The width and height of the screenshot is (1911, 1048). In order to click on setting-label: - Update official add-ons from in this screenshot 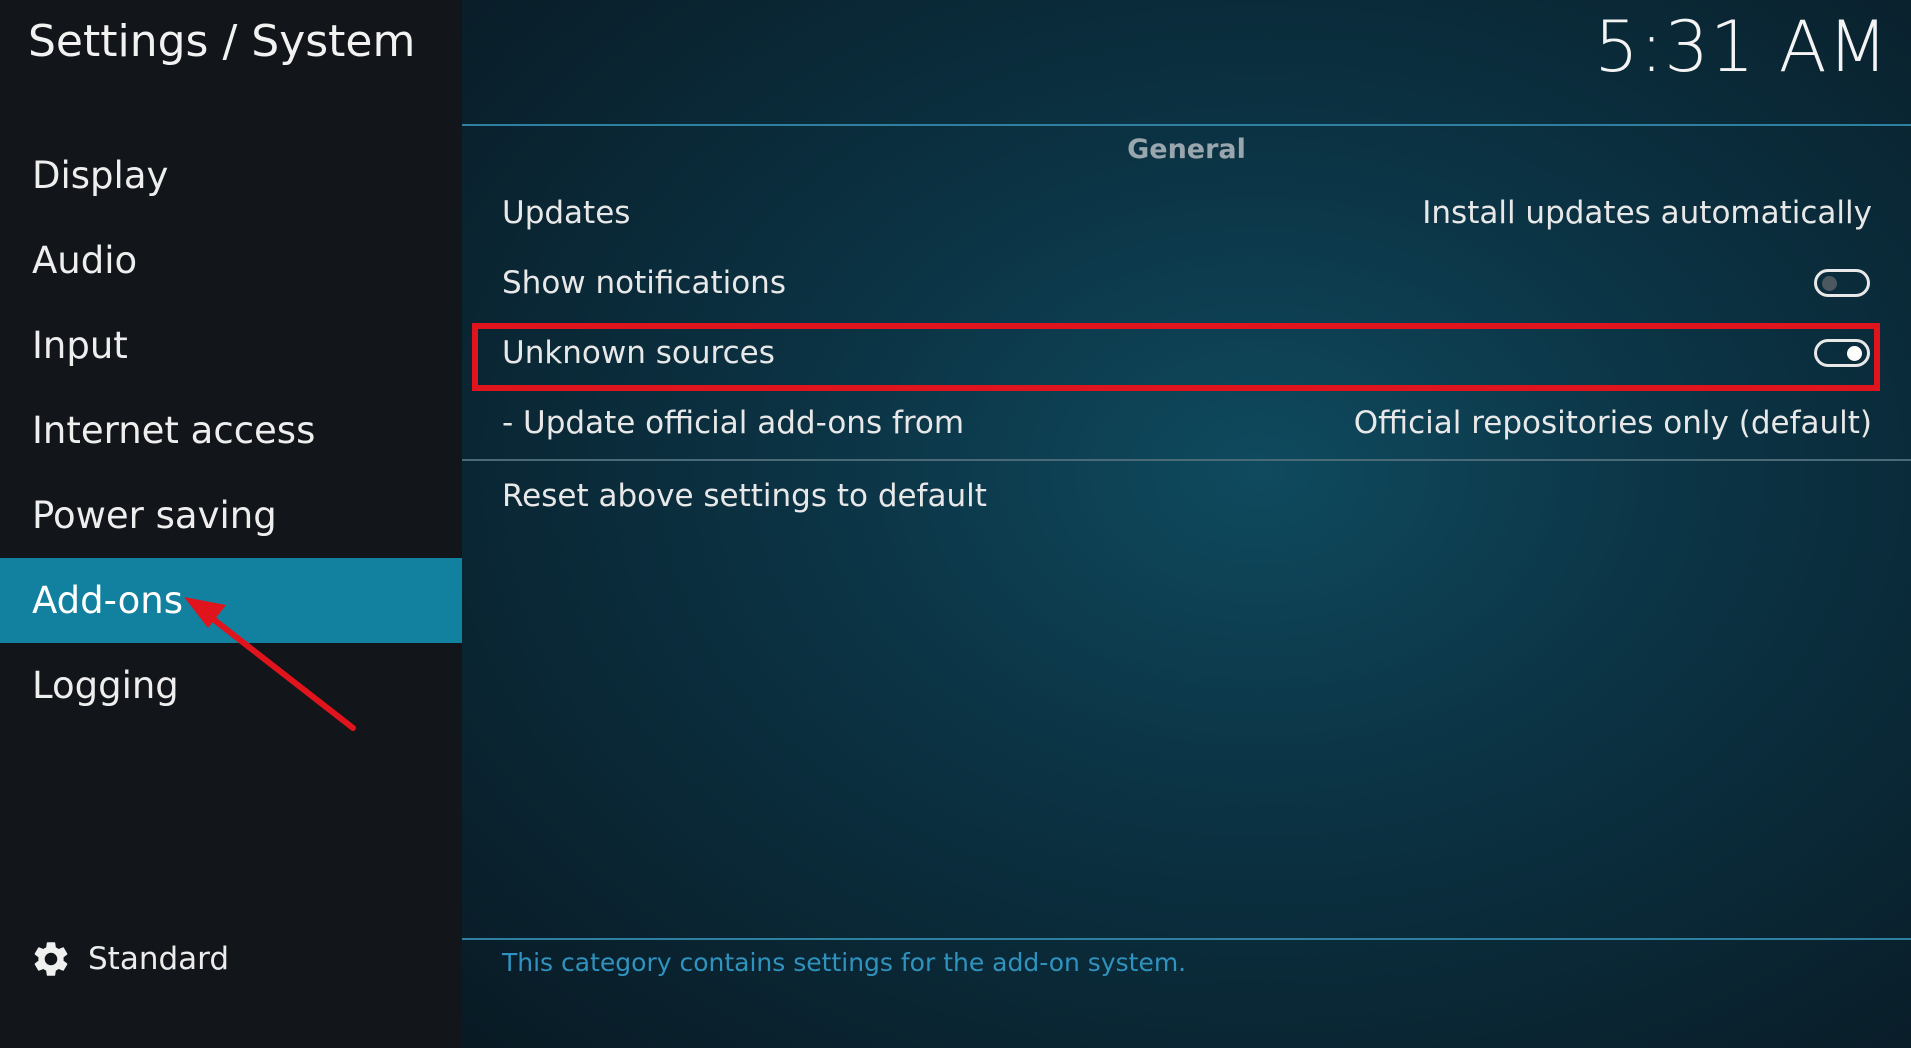, I will do `click(733, 423)`.